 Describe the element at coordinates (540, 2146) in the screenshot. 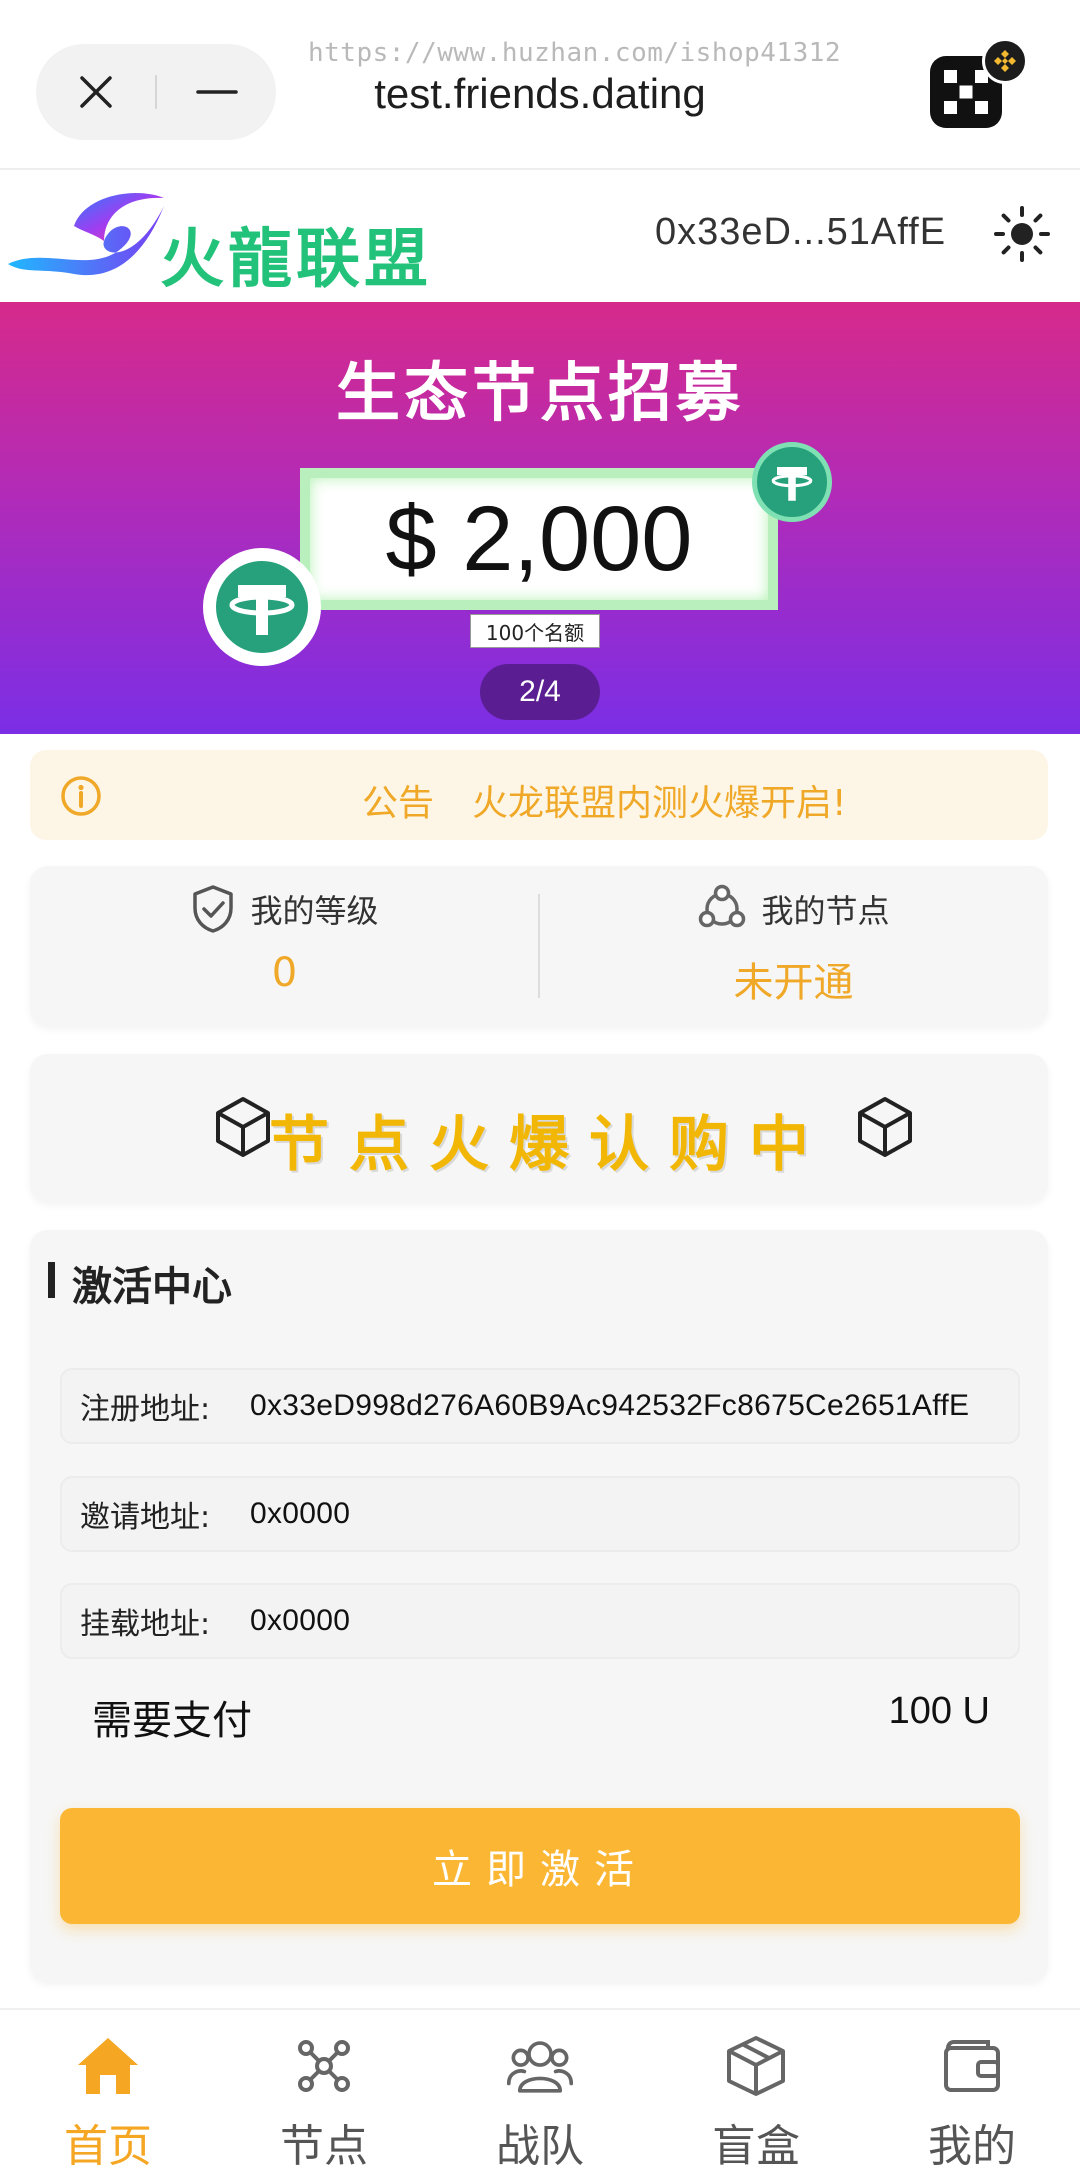

I see `tab-label: 战队` at that location.